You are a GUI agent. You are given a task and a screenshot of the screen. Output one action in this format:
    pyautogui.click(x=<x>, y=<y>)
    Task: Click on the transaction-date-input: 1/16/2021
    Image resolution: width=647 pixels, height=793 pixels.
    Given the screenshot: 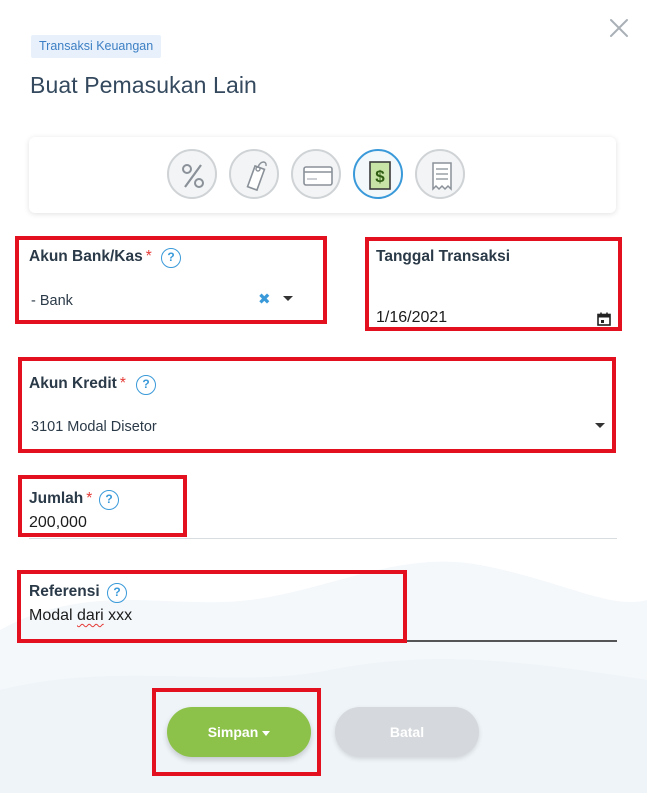 What is the action you would take?
    pyautogui.click(x=411, y=318)
    